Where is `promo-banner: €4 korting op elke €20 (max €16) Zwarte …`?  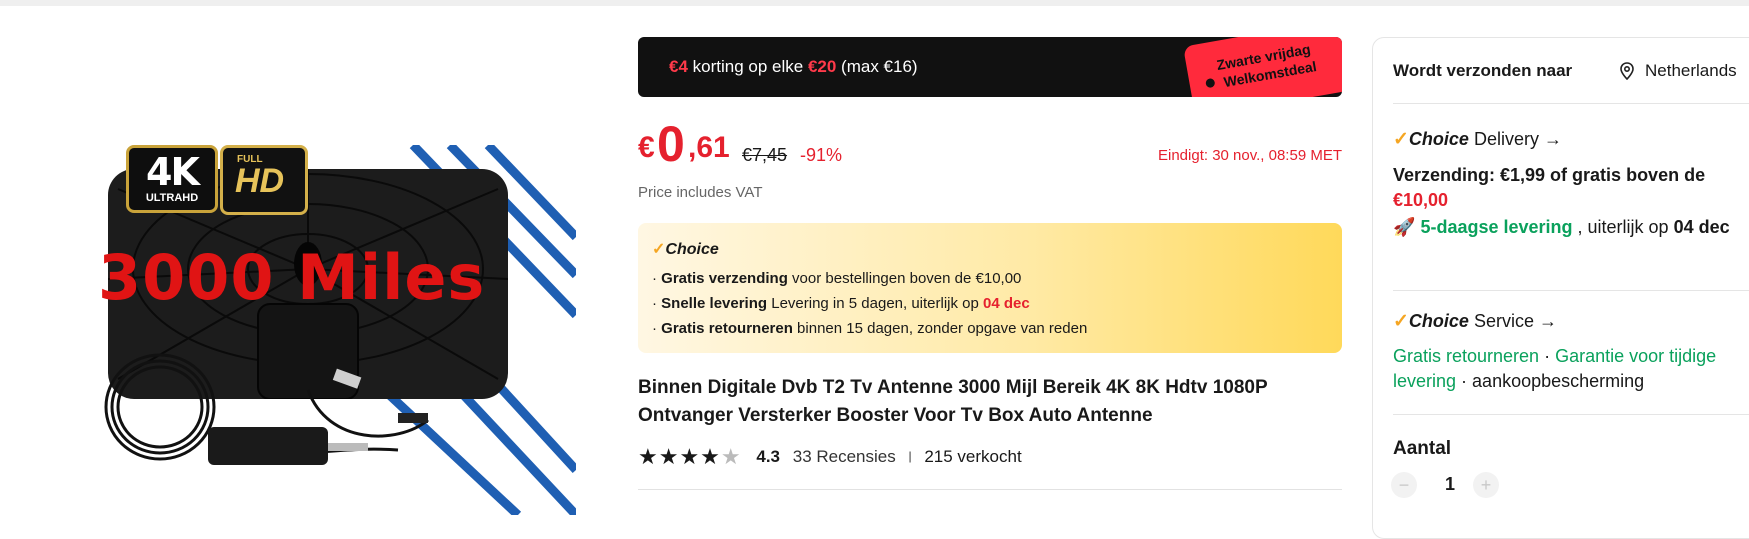 promo-banner: €4 korting op elke €20 (max €16) Zwarte … is located at coordinates (990, 67).